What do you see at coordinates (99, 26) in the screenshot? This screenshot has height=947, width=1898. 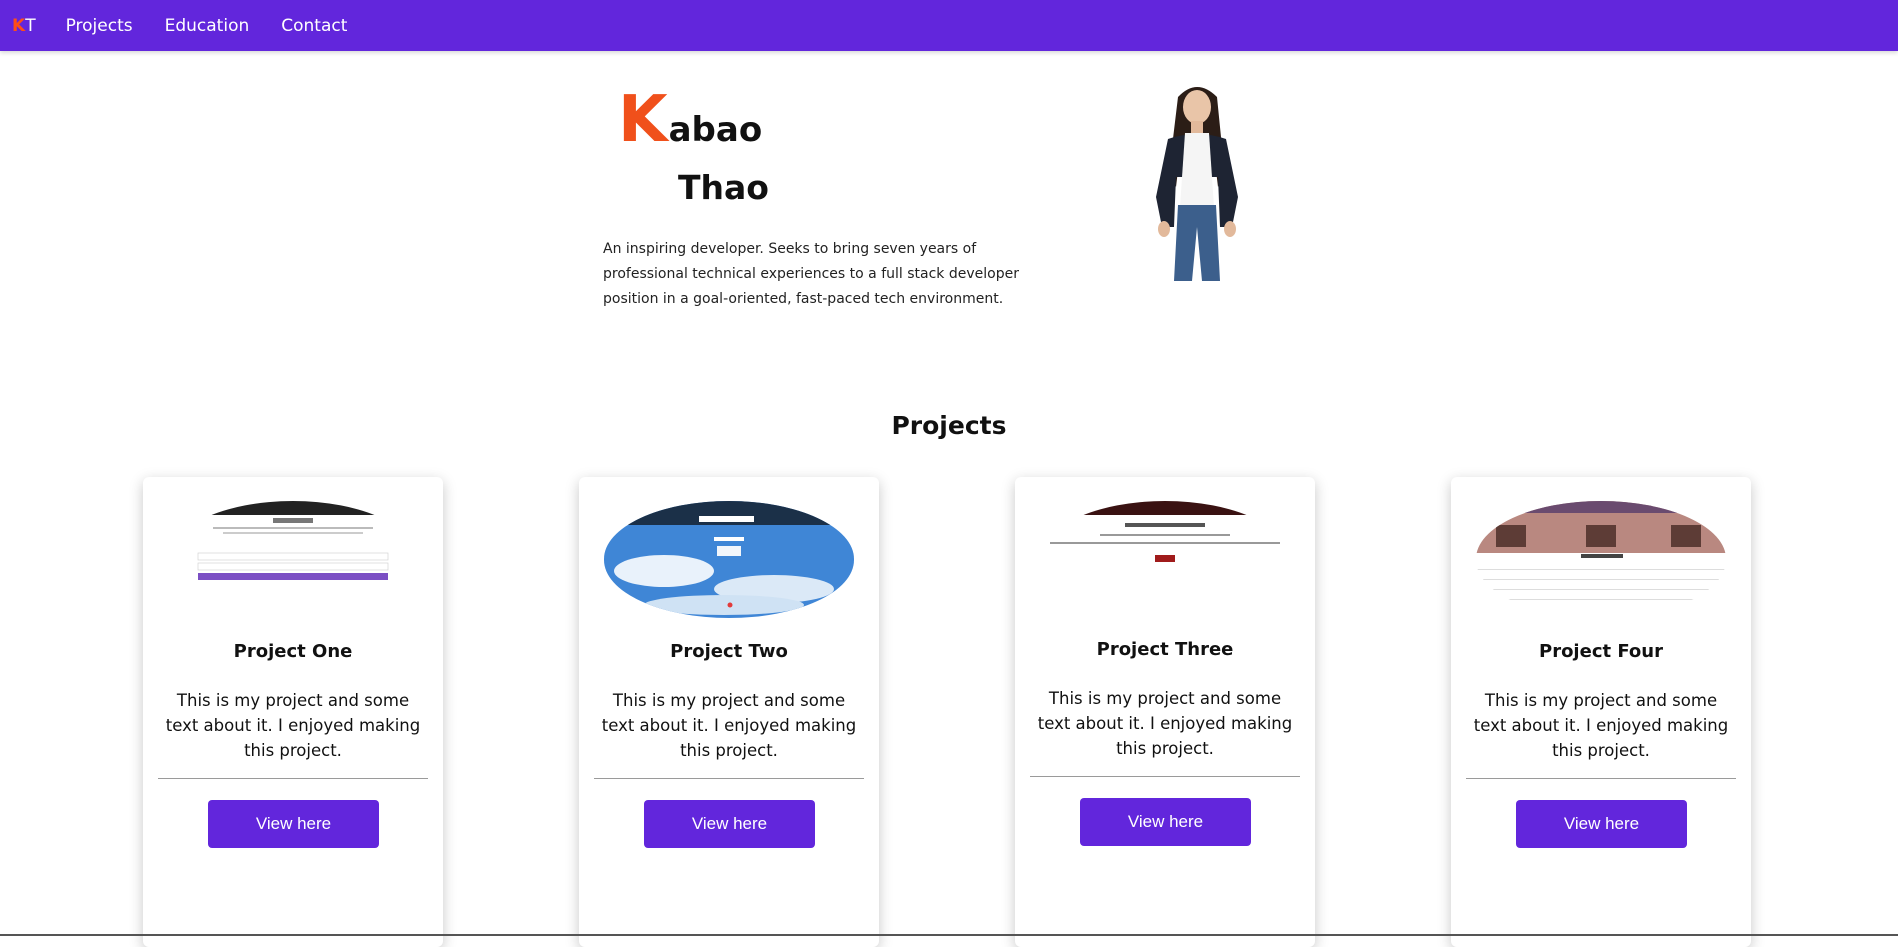 I see `nav-link-projects: Projects` at bounding box center [99, 26].